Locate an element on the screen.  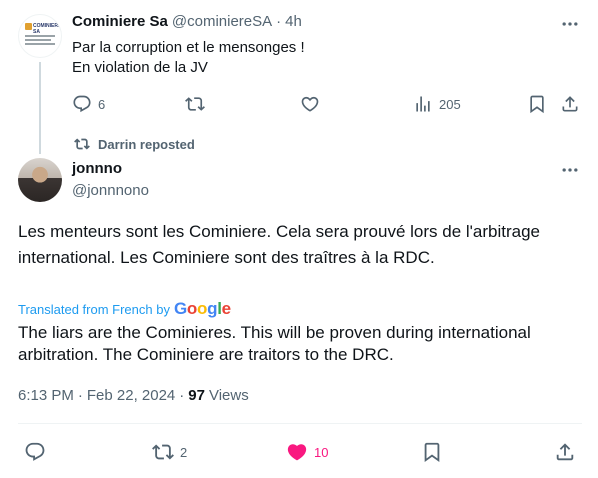
repost-label: Darrin reposted is located at coordinates (146, 144).